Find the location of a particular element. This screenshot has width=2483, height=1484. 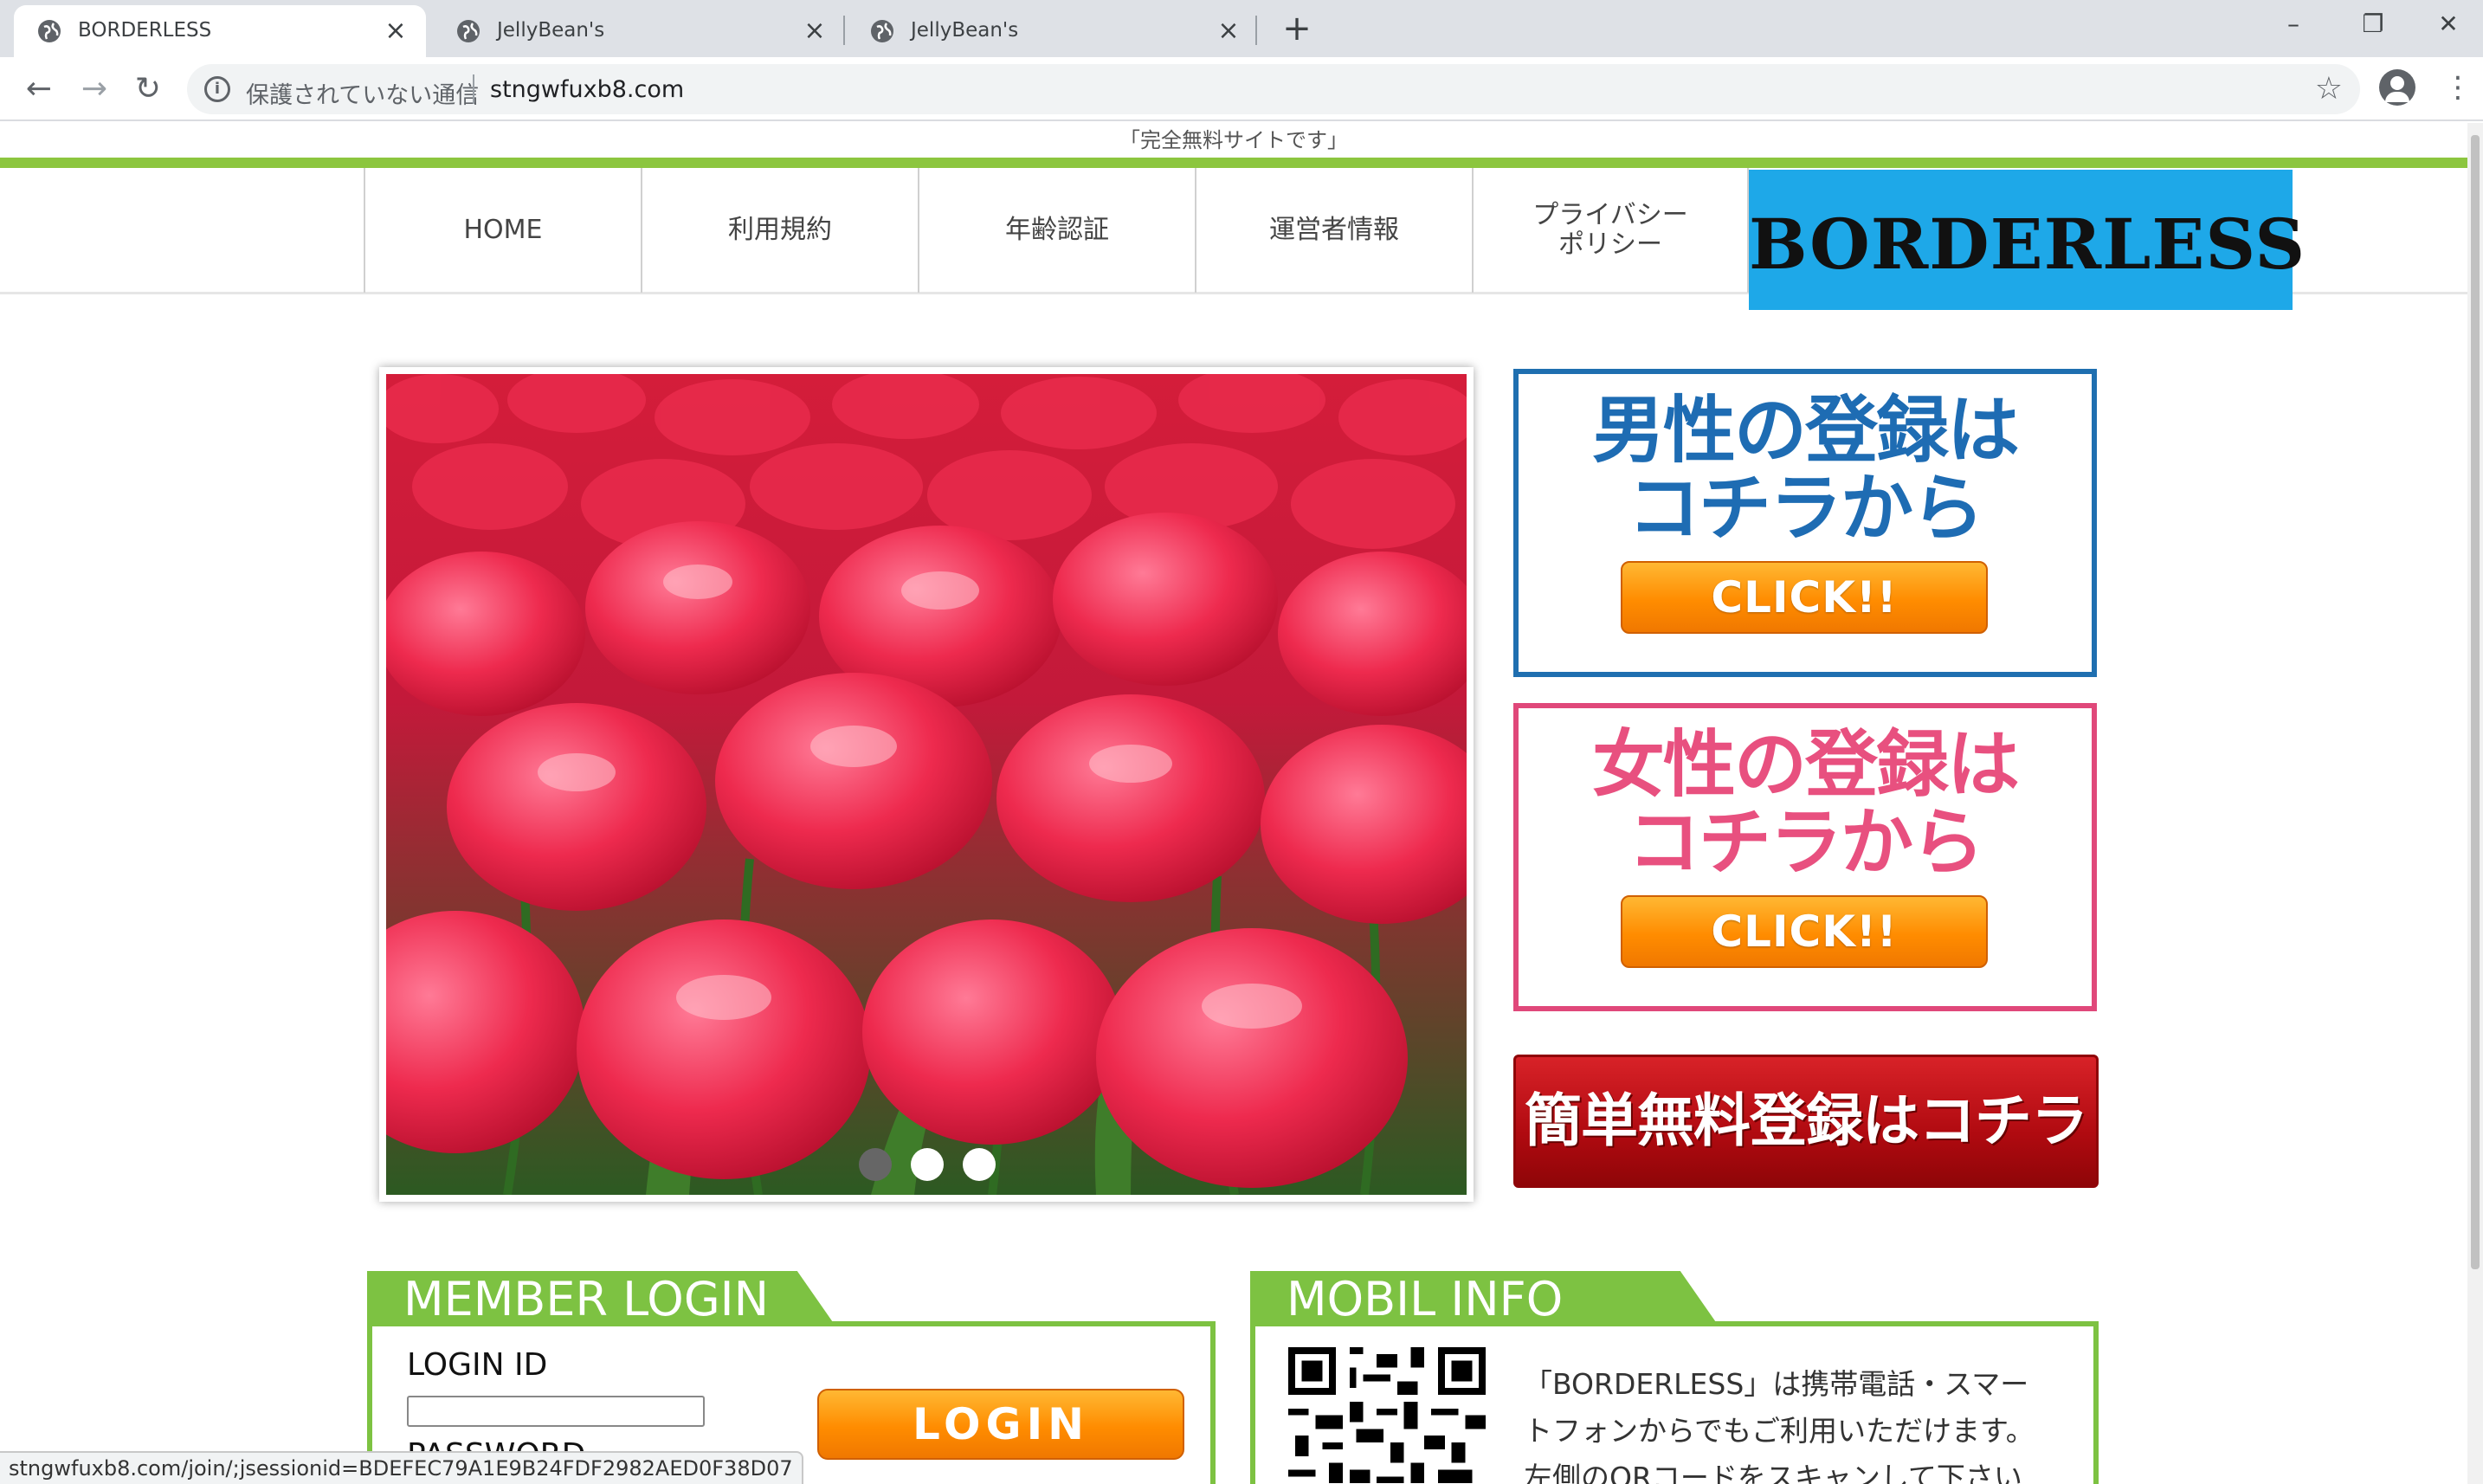

close-window-button: ✕ is located at coordinates (2448, 24).